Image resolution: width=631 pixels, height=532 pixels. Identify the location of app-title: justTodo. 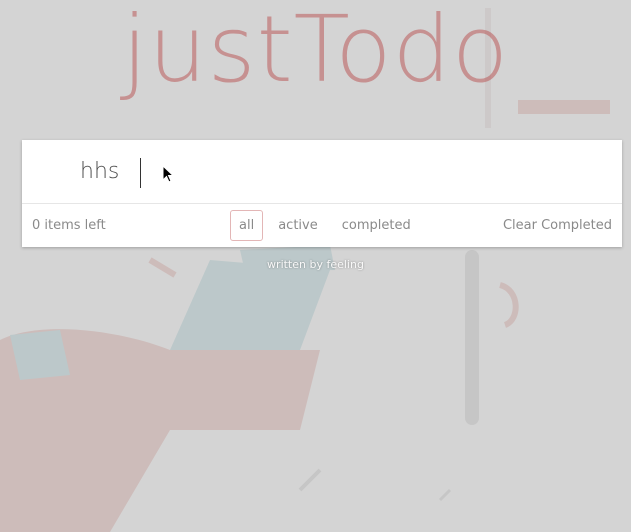
(315, 51).